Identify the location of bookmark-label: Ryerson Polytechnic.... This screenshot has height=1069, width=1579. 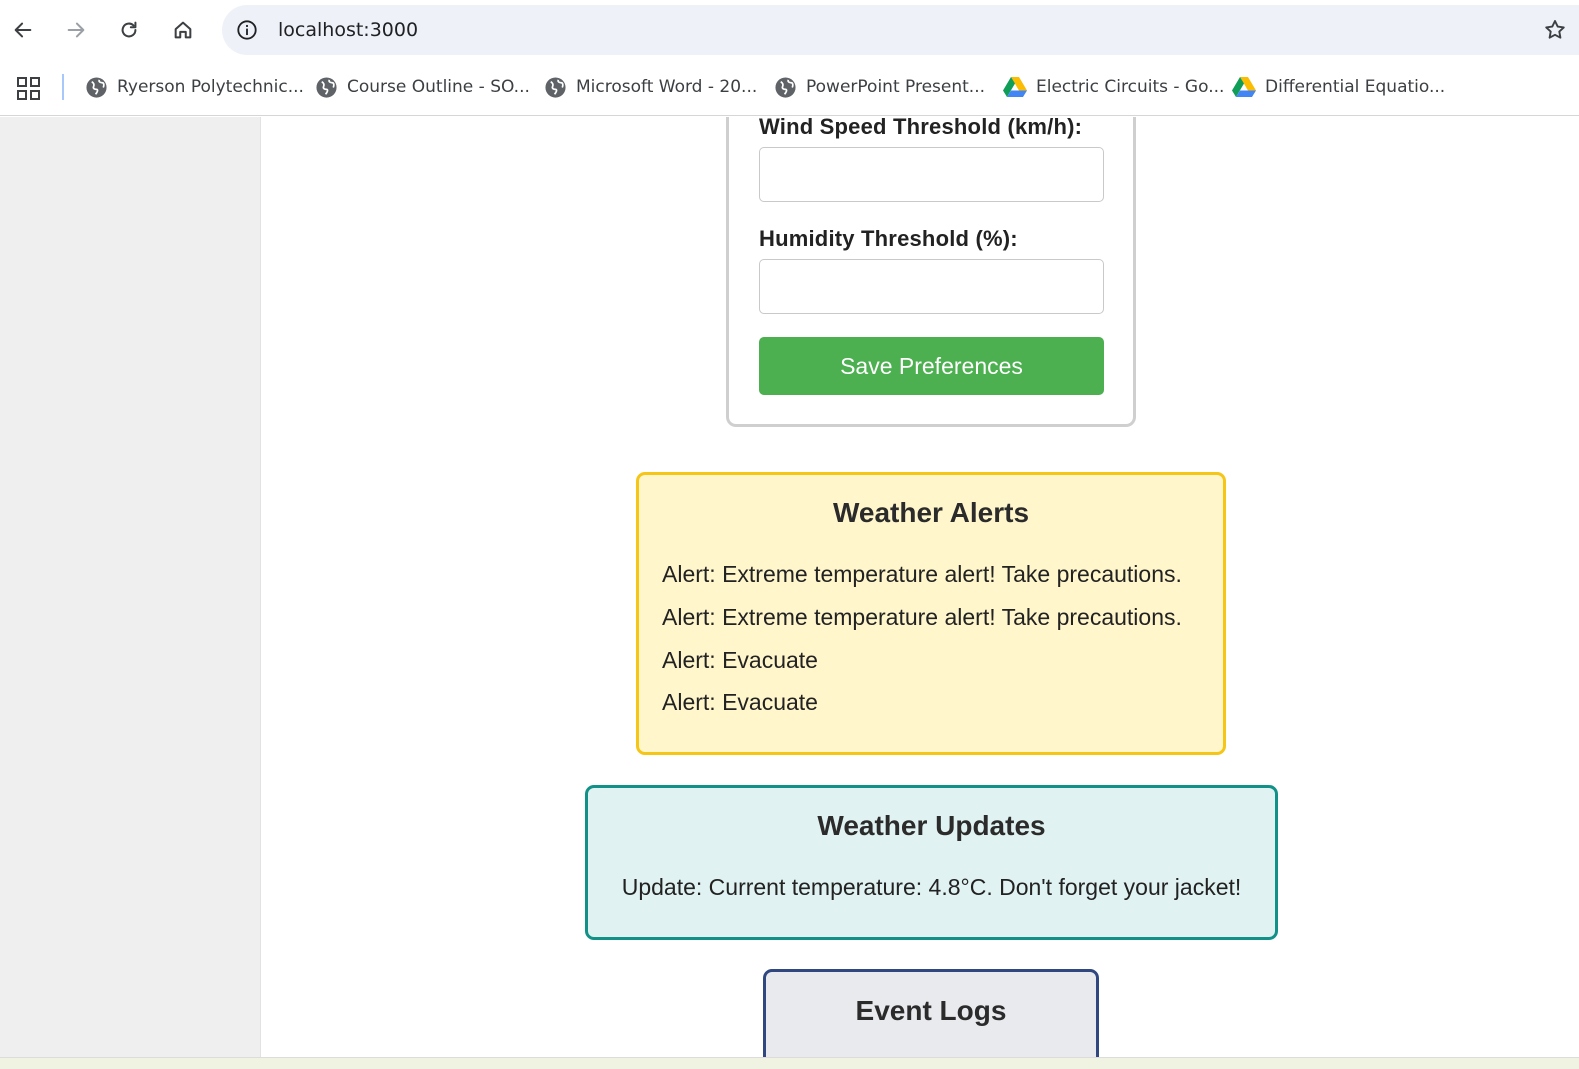
(210, 87).